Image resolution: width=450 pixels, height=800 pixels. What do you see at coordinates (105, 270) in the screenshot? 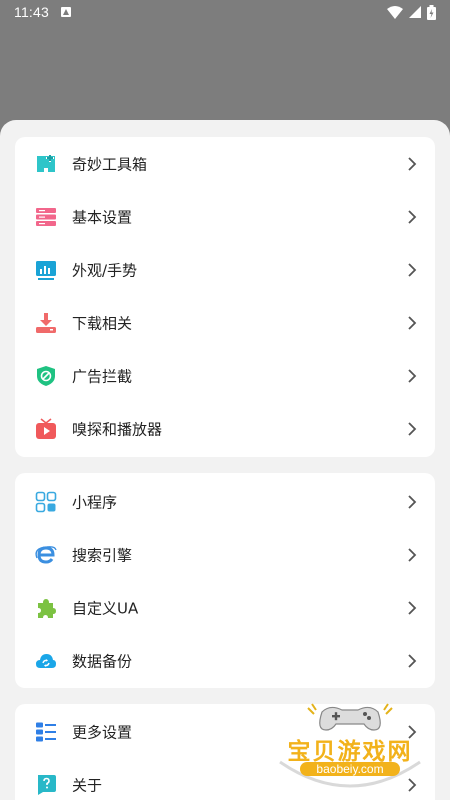
I see `menu-item-label: 外观/手势` at bounding box center [105, 270].